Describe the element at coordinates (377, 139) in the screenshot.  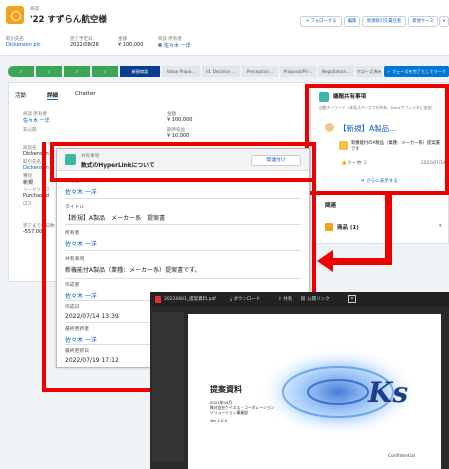
I see `highlight-box-right` at that location.